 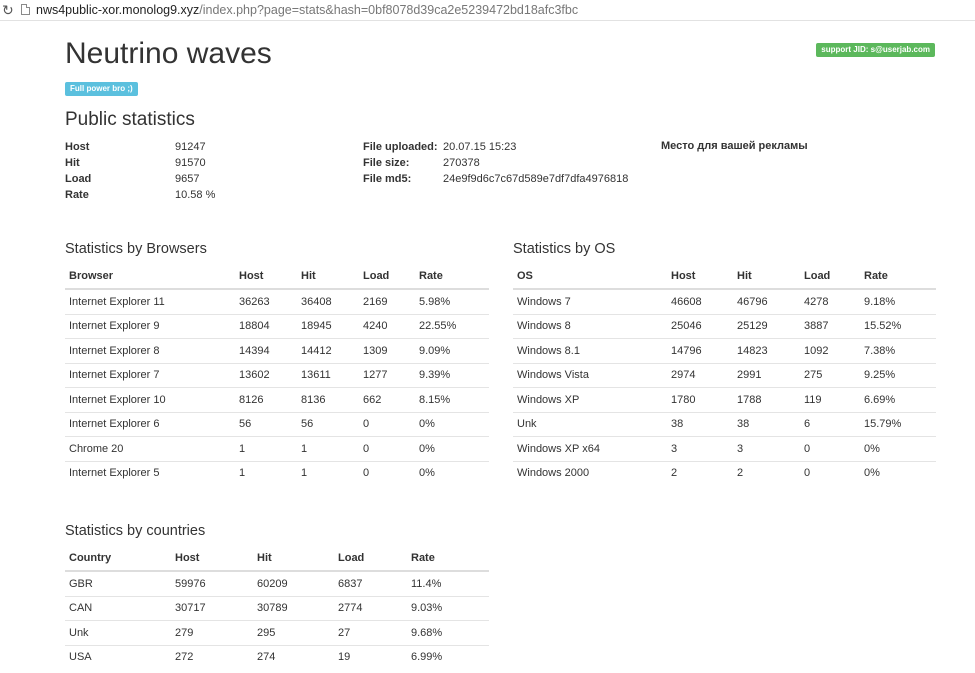 I want to click on table-cell: 14796, so click(x=700, y=350).